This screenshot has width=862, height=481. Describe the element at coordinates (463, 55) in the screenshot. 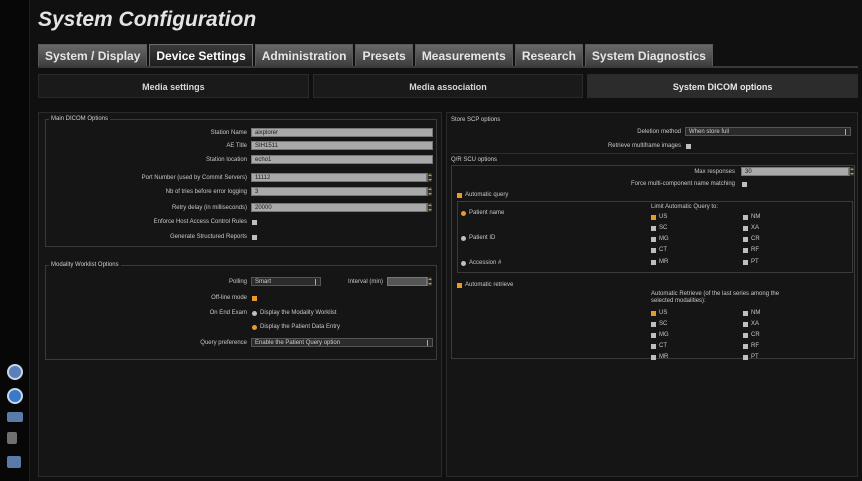

I see `tab-measurements: Measurements` at that location.